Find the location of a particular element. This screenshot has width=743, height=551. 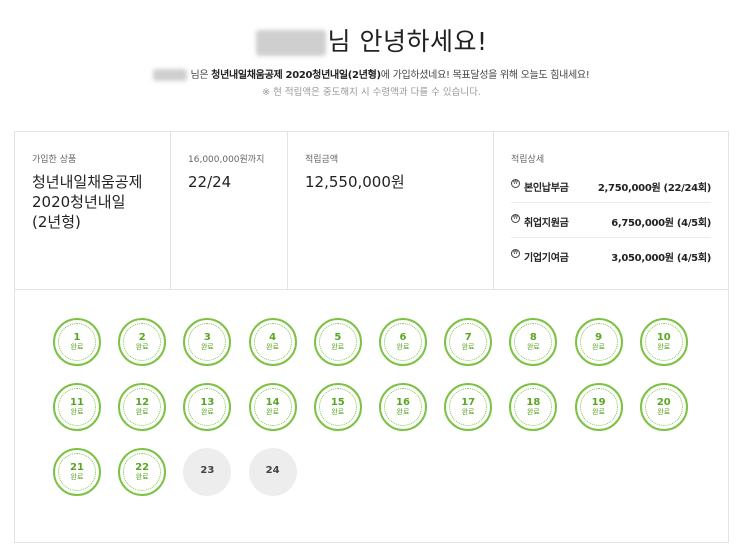

payment-stamp-completed: 18 완료 is located at coordinates (533, 407).